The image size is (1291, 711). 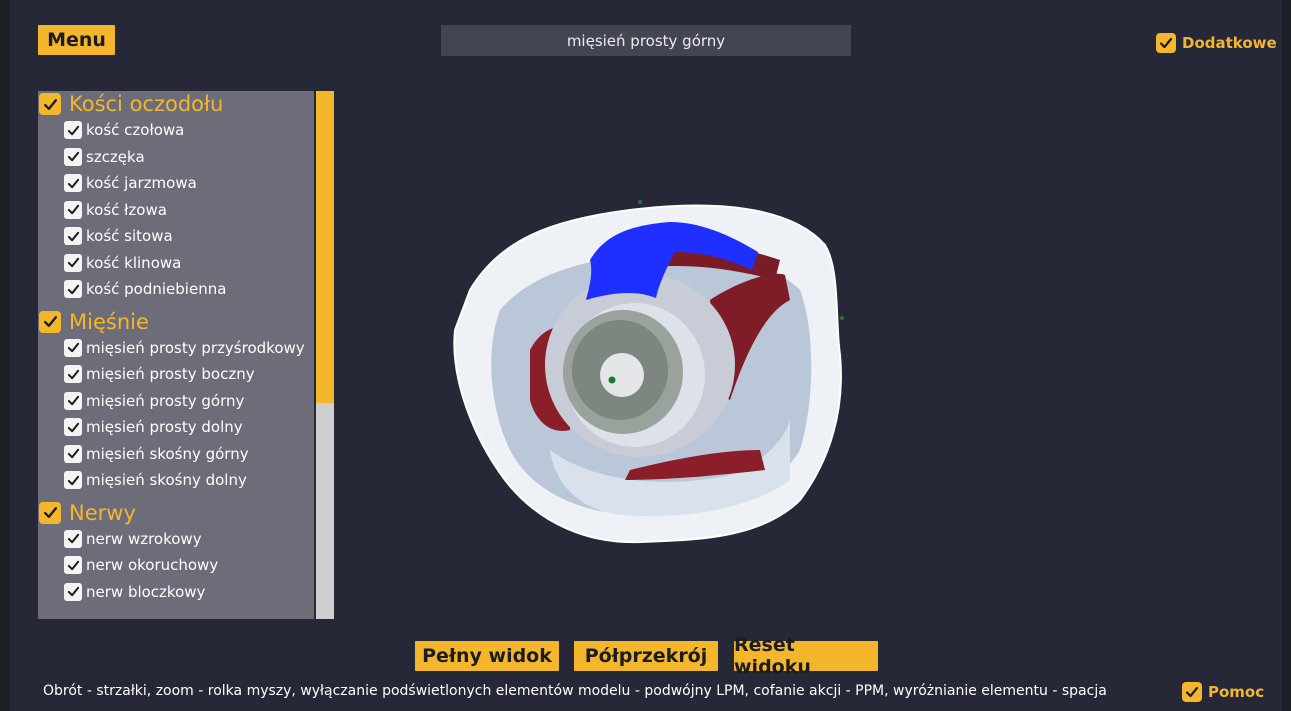 I want to click on full-view-button: Pełny widok, so click(x=487, y=656).